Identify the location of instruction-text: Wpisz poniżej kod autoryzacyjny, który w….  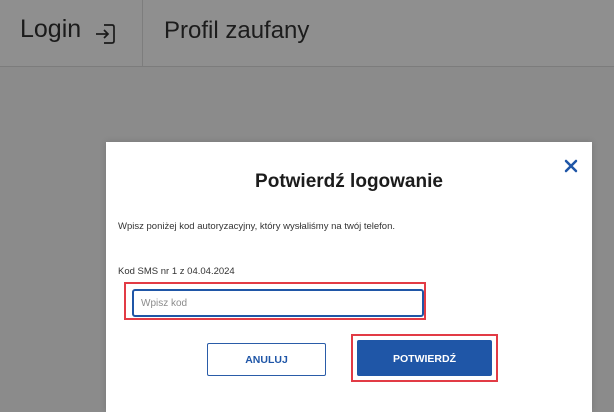
(257, 226).